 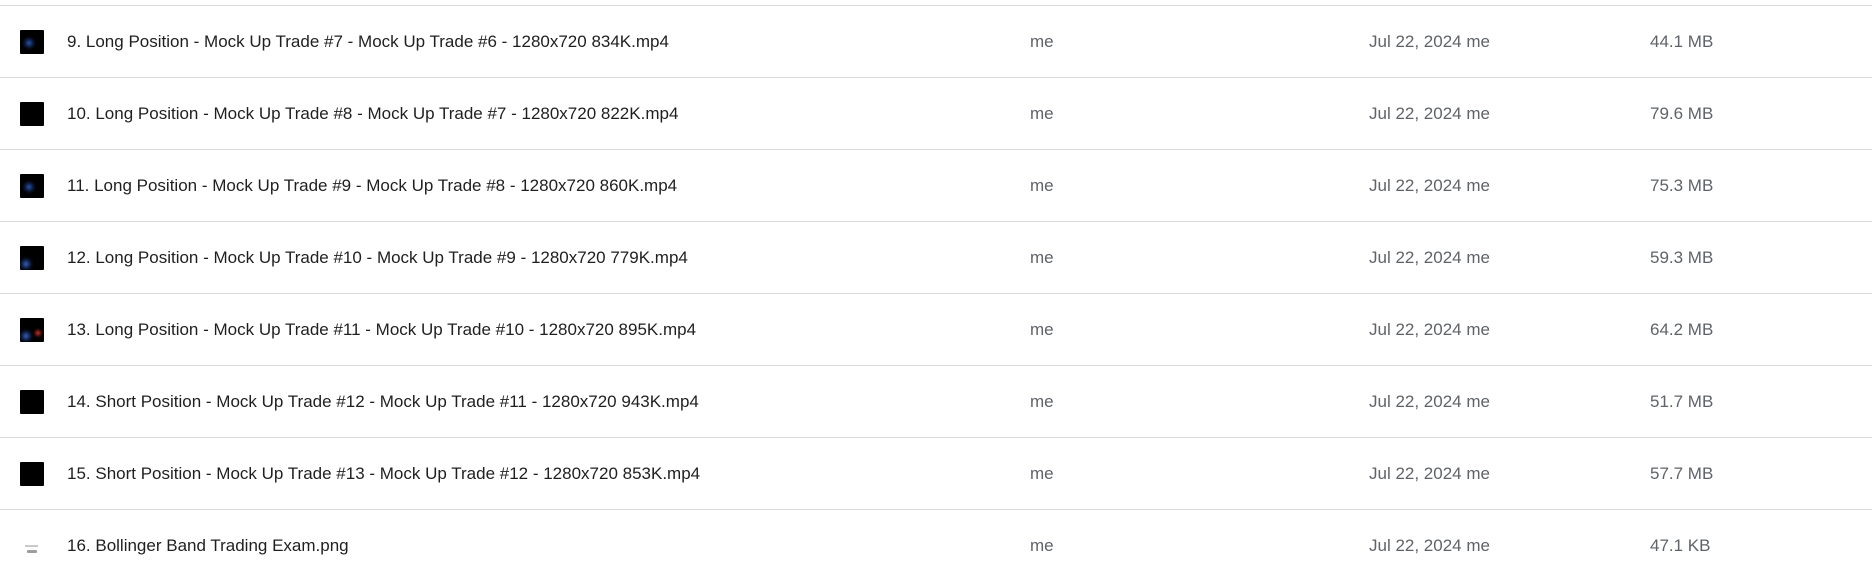 What do you see at coordinates (1682, 257) in the screenshot?
I see `file-size: 59.3 MB` at bounding box center [1682, 257].